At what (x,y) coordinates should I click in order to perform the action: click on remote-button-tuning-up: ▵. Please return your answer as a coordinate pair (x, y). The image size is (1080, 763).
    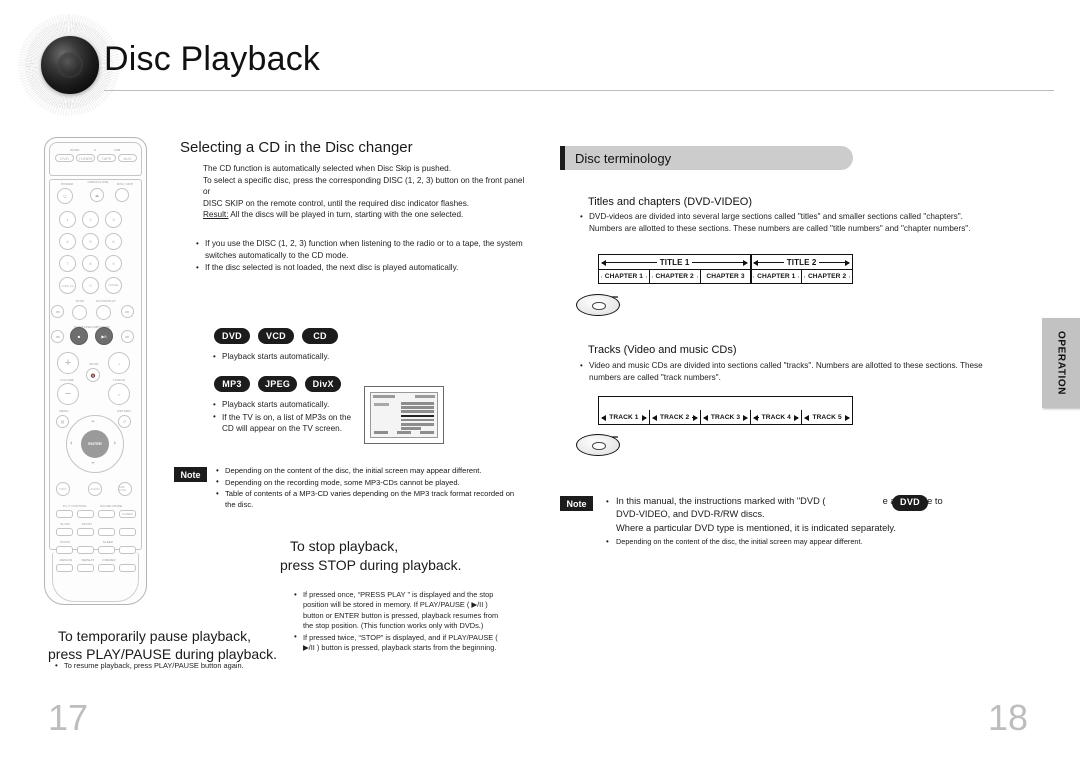
    Looking at the image, I should click on (119, 363).